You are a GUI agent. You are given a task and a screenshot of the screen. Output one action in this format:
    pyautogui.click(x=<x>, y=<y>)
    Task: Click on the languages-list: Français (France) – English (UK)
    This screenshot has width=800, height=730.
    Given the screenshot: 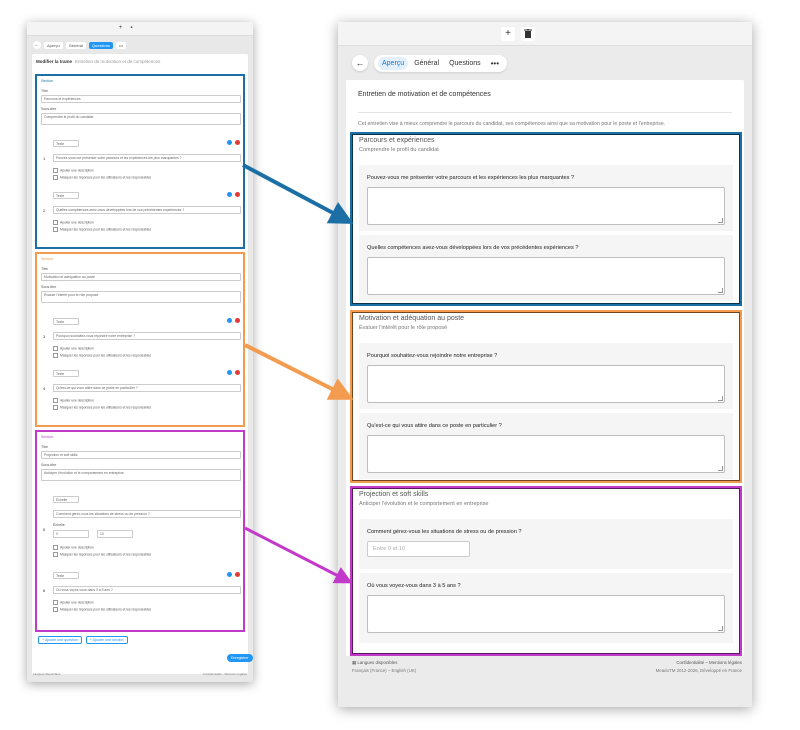 What is the action you would take?
    pyautogui.click(x=384, y=670)
    